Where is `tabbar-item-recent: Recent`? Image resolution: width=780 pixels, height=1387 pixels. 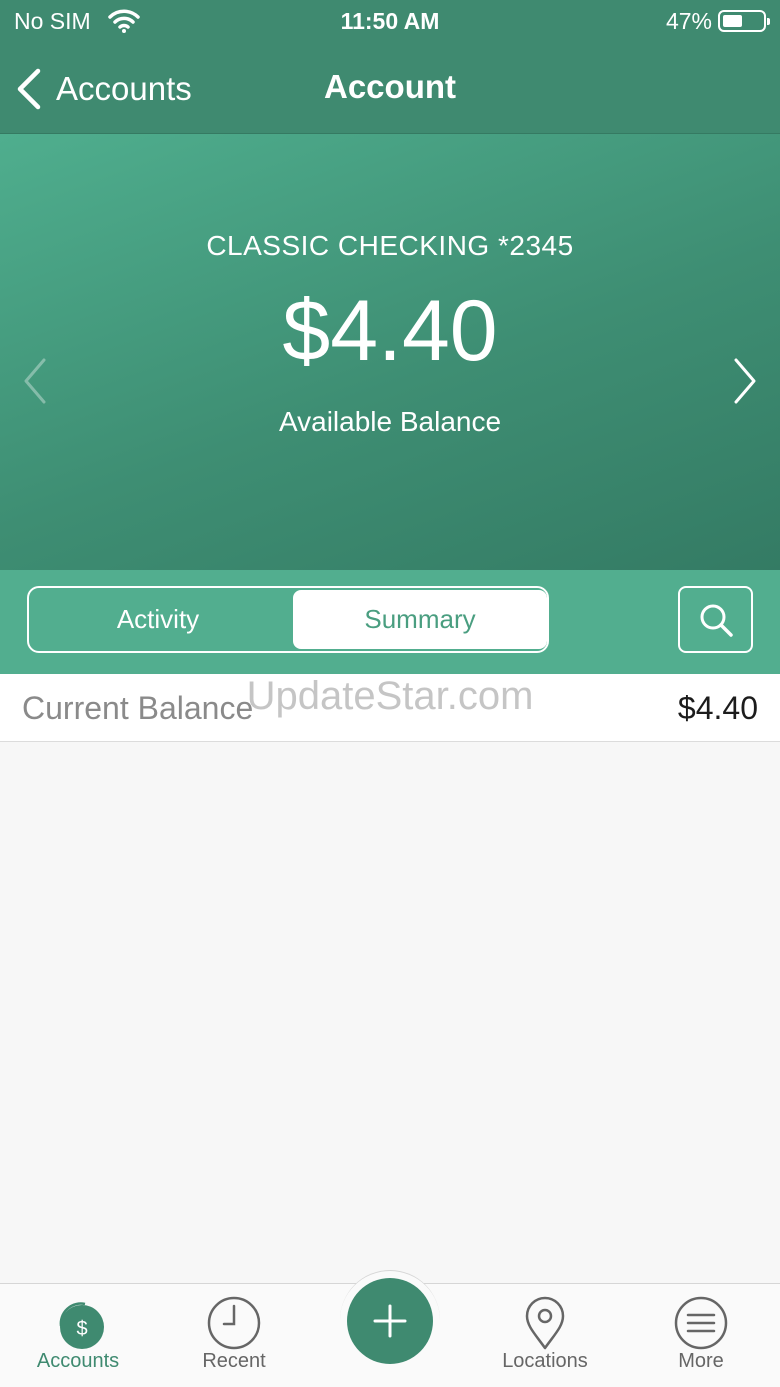 tabbar-item-recent: Recent is located at coordinates (234, 1336).